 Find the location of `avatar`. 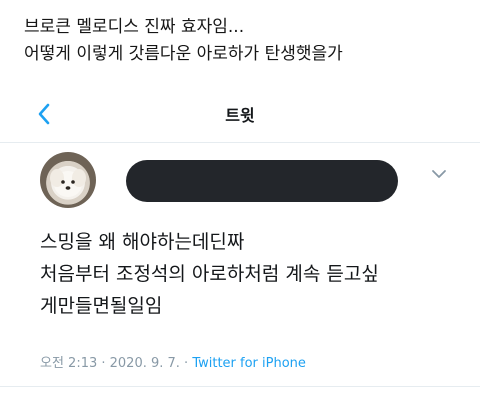

avatar is located at coordinates (68, 180).